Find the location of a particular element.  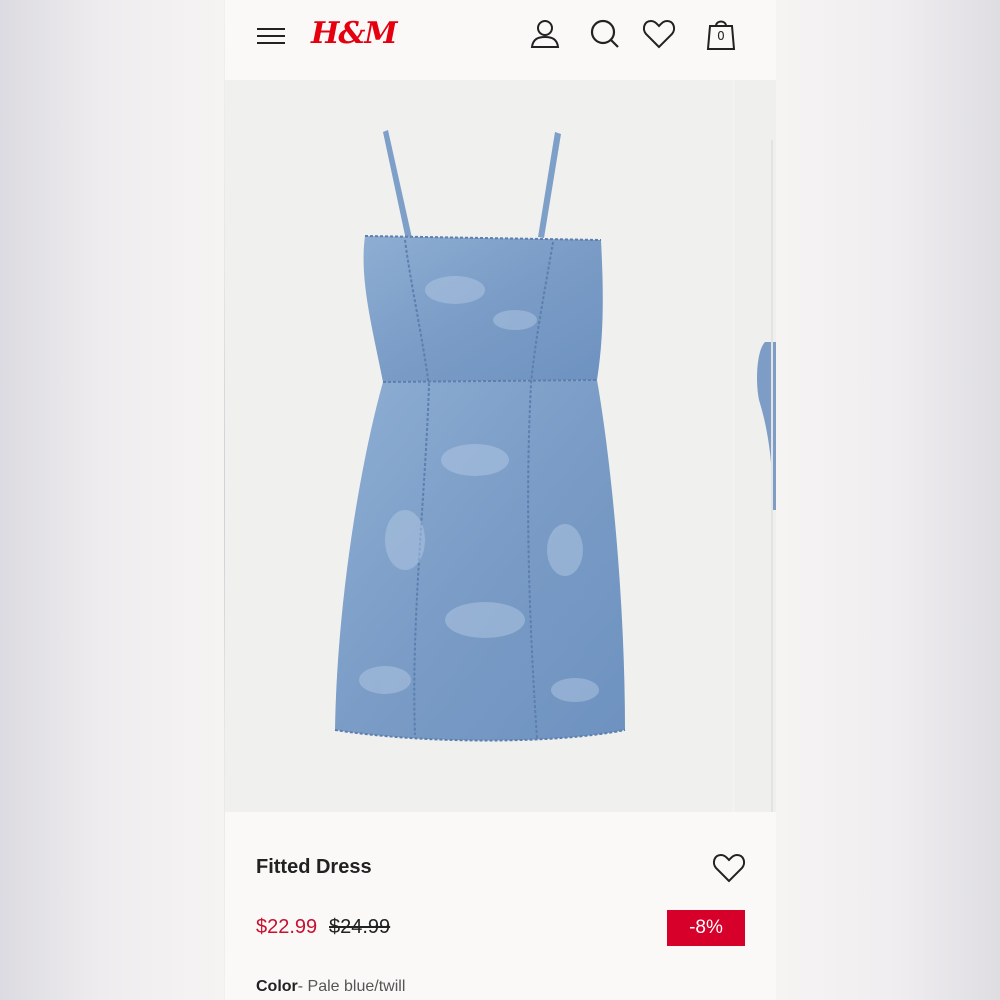

original-price: $24.99 is located at coordinates (360, 927).